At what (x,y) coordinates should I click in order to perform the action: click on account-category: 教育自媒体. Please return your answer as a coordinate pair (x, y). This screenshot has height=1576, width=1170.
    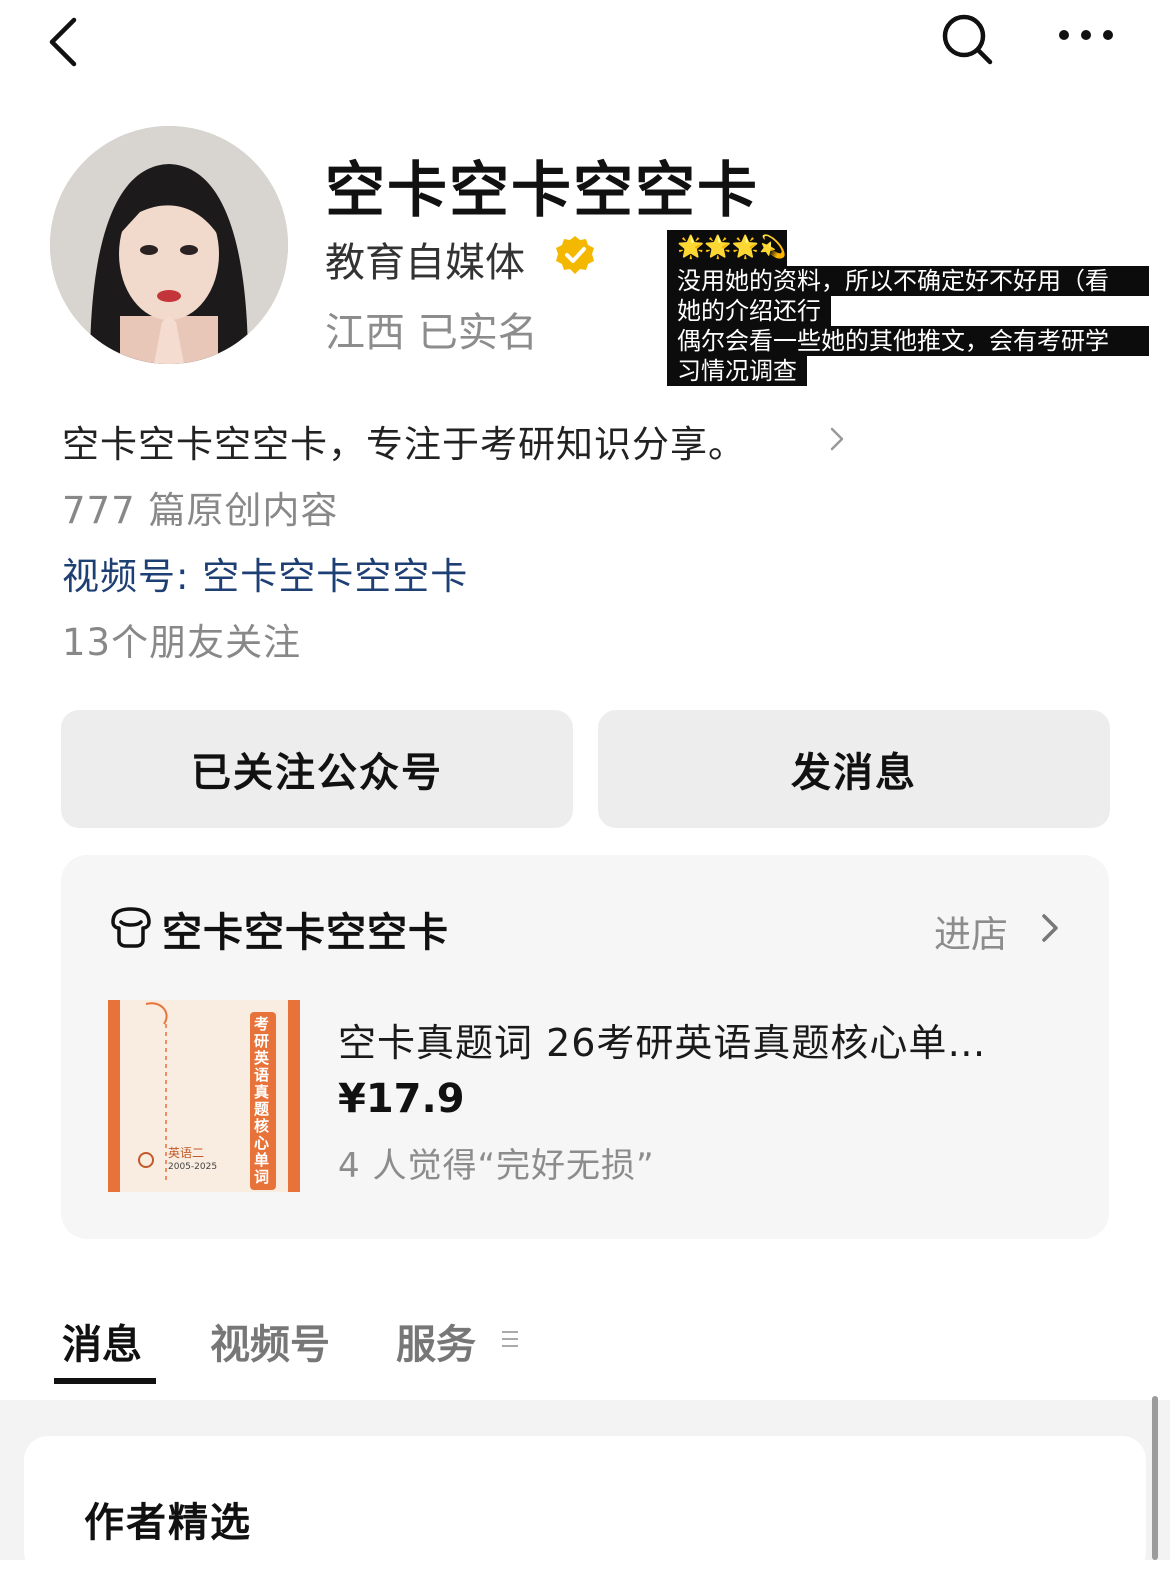
    Looking at the image, I should click on (425, 263).